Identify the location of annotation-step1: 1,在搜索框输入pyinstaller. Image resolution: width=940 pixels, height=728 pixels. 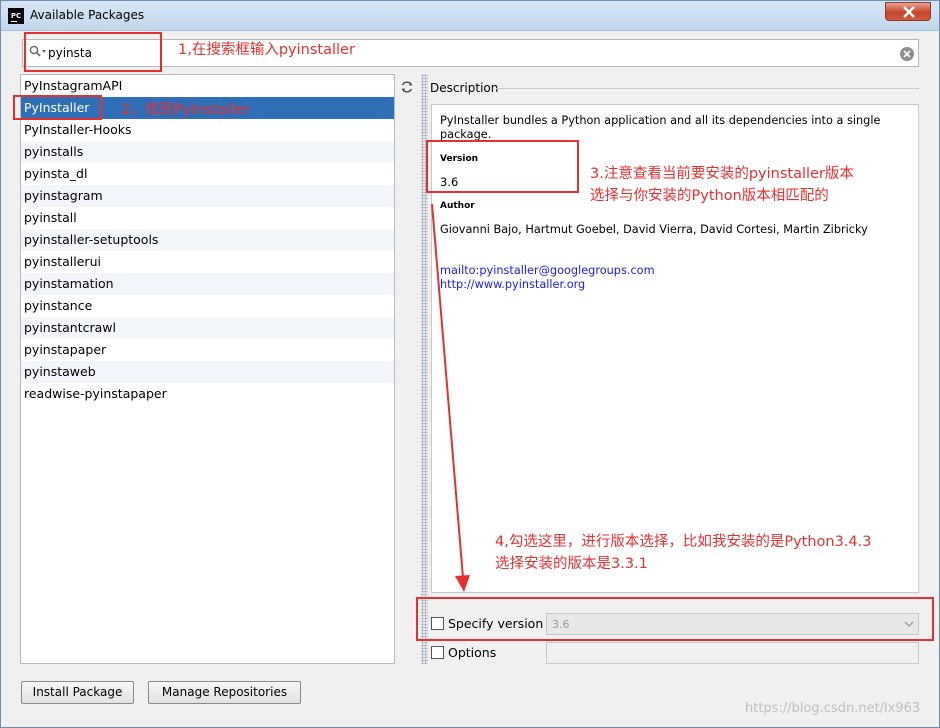
(266, 50).